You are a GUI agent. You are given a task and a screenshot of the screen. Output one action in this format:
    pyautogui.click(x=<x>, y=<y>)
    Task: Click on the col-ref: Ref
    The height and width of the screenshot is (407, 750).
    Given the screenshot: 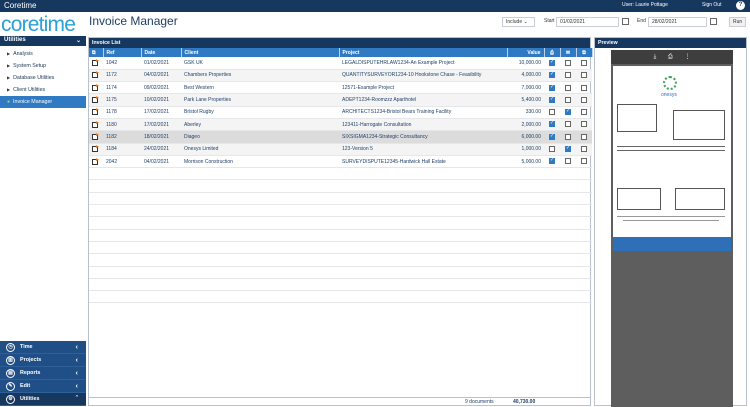 What is the action you would take?
    pyautogui.click(x=122, y=52)
    